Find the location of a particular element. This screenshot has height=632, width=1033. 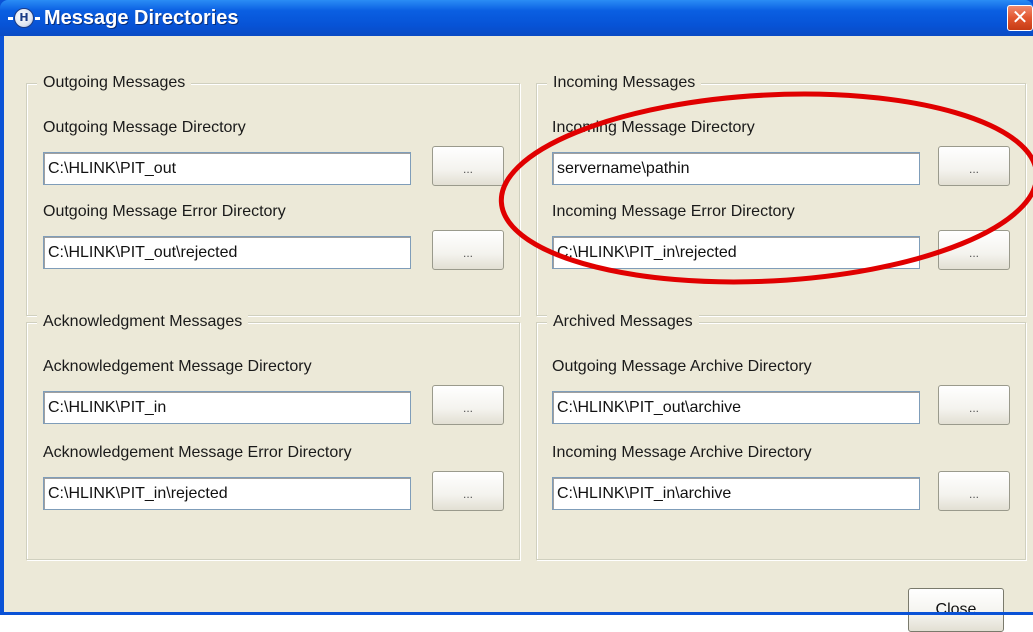

incoming-err-dir-input: C:\HLINK\PIT_in\rejected is located at coordinates (736, 252).